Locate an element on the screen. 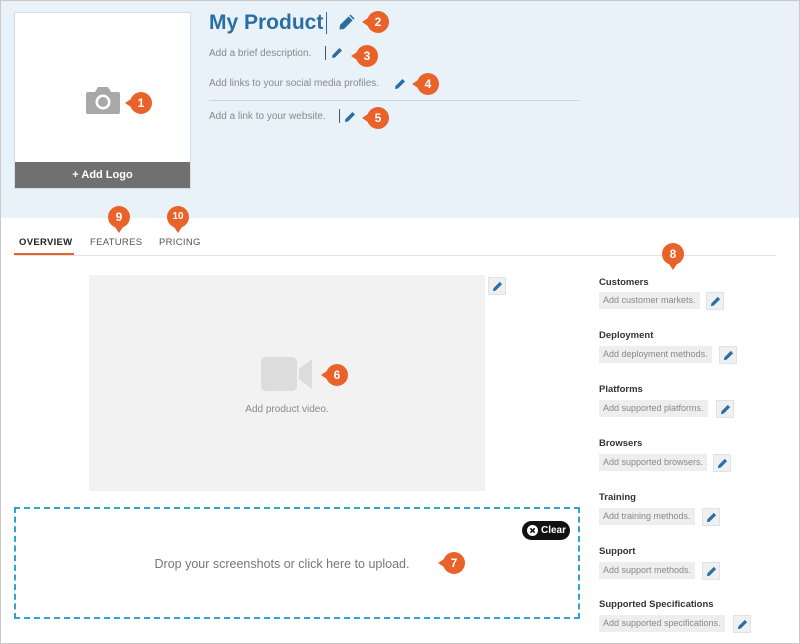 The height and width of the screenshot is (644, 800). video-camera-icon is located at coordinates (286, 374).